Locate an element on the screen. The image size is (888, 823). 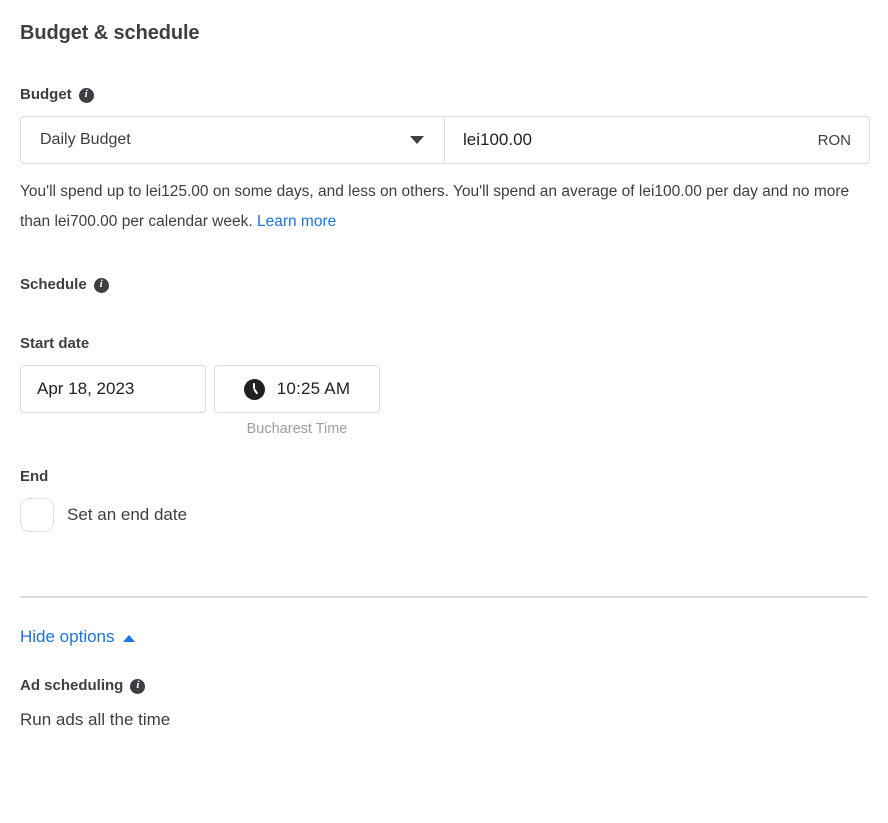
budget-type-select: Daily Budget is located at coordinates (233, 140).